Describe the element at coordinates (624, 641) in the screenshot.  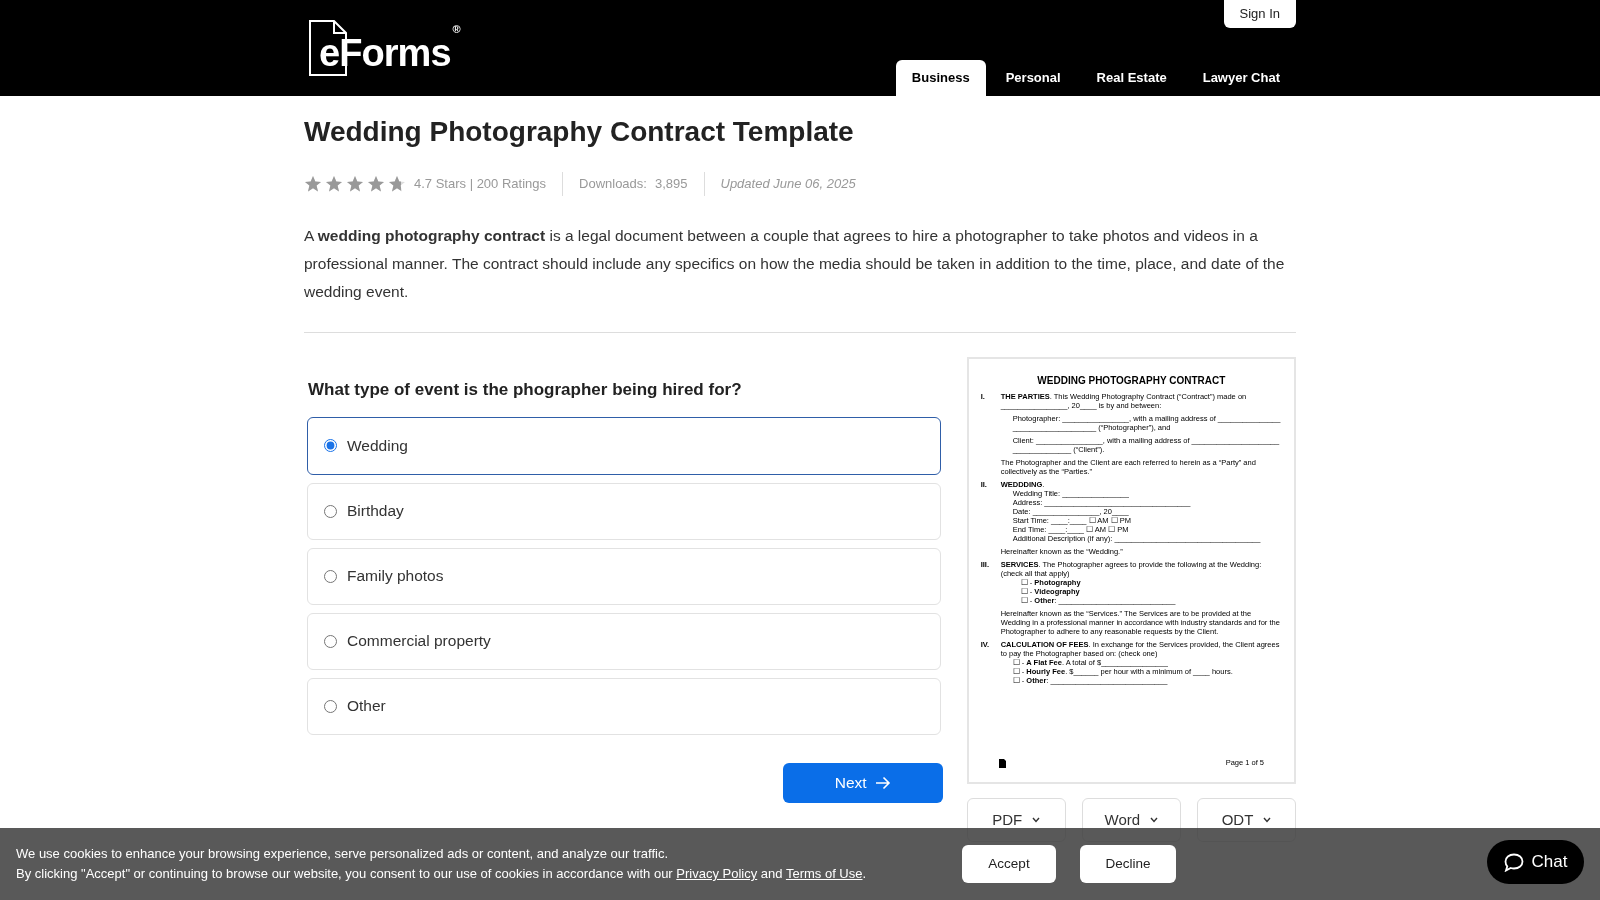
I see `answer-option: Commercial property` at that location.